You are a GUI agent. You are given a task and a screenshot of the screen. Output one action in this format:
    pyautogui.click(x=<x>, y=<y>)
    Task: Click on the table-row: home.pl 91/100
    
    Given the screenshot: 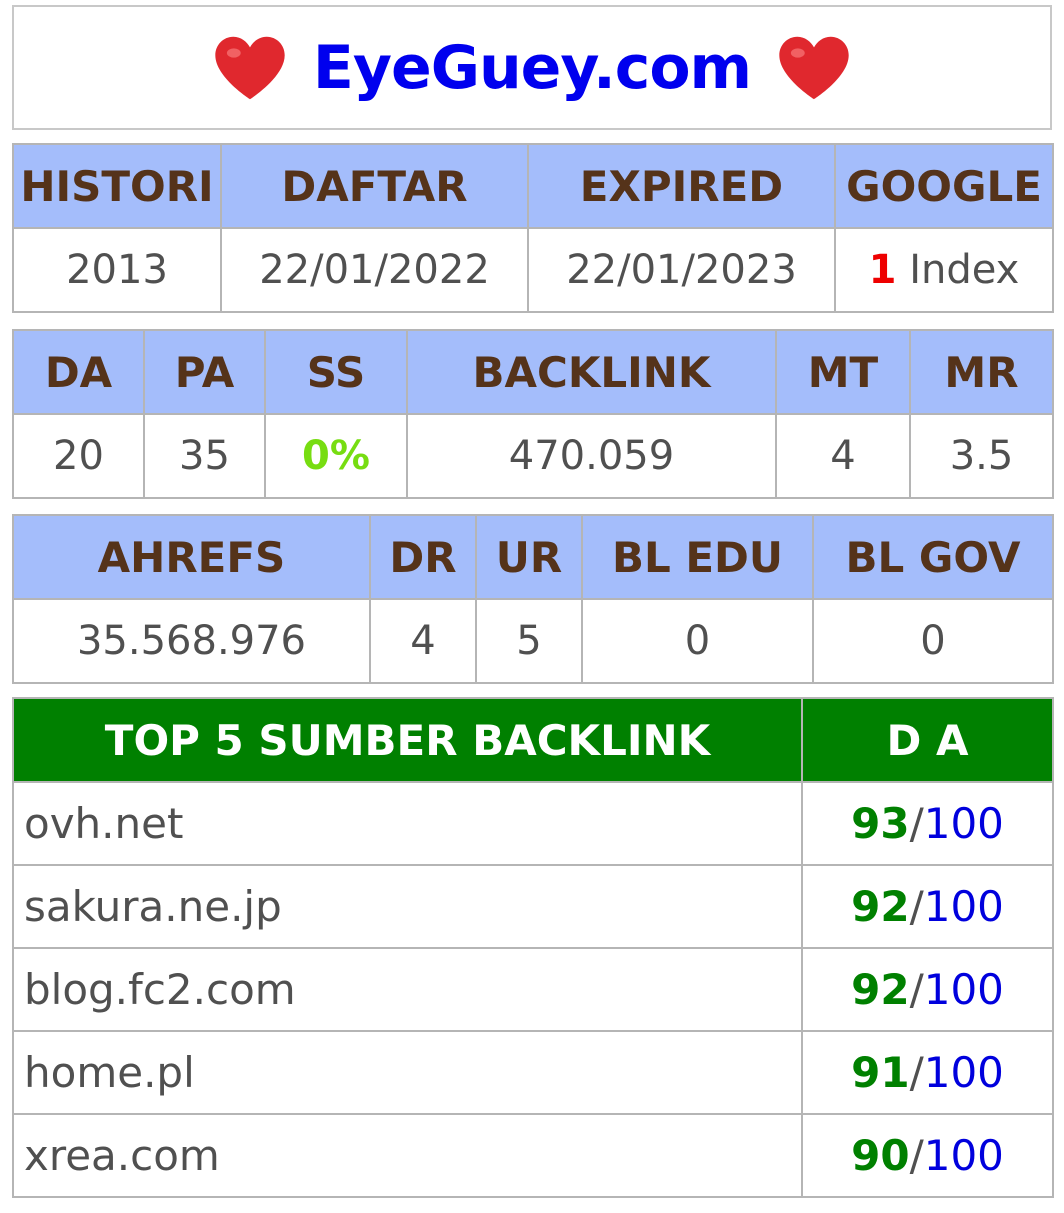 What is the action you would take?
    pyautogui.click(x=533, y=1072)
    